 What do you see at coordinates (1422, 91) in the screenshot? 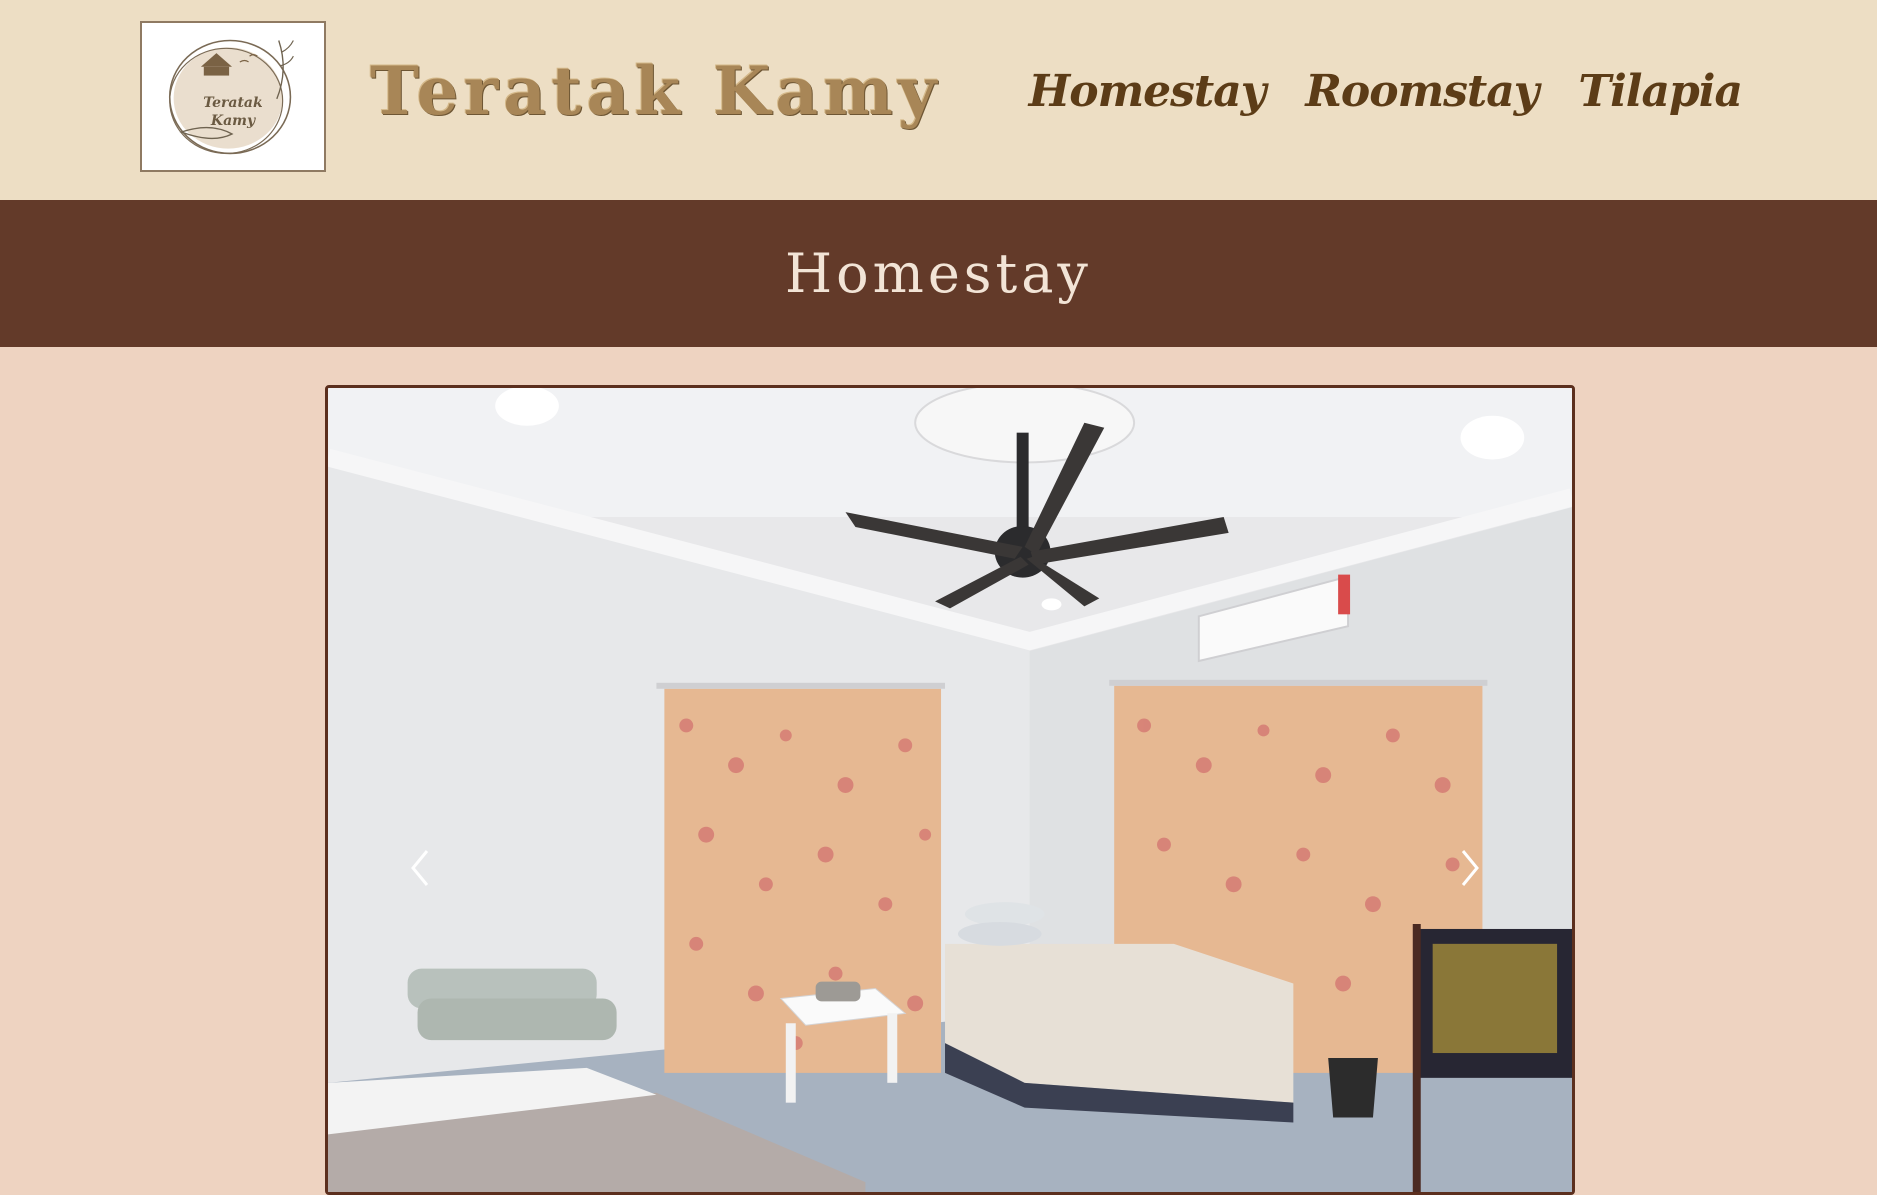
I see `nav-link-roomstay: Roomstay` at bounding box center [1422, 91].